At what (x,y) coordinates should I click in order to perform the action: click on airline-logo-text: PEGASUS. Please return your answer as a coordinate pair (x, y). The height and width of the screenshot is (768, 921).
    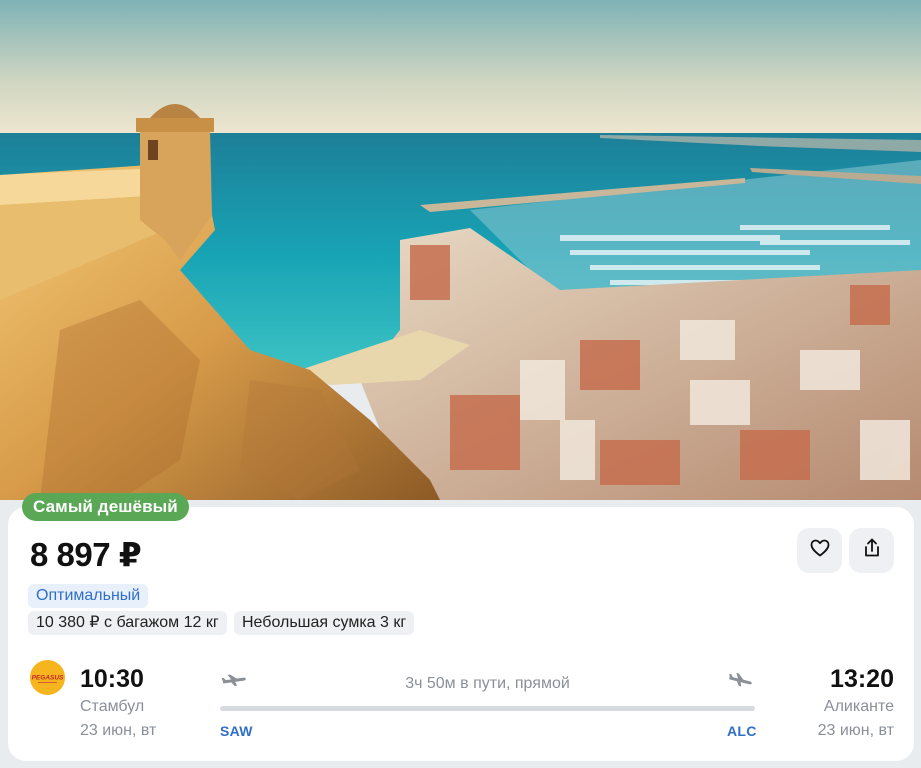
    Looking at the image, I should click on (48, 678).